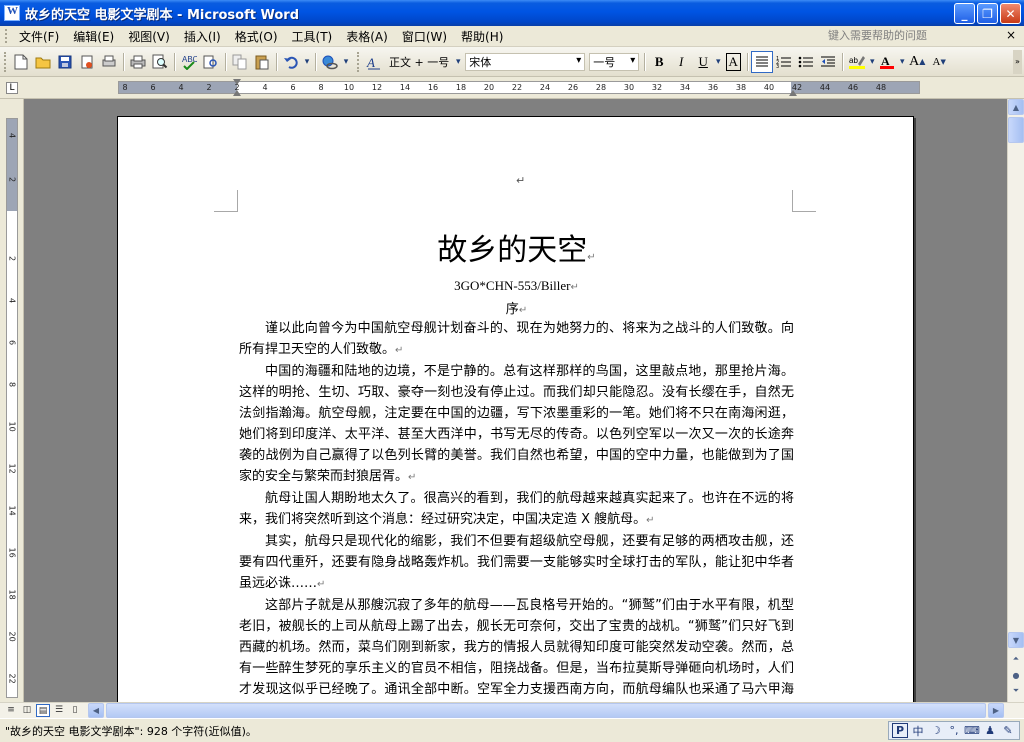  What do you see at coordinates (1016, 640) in the screenshot?
I see `scroll-down-icon: ▼` at bounding box center [1016, 640].